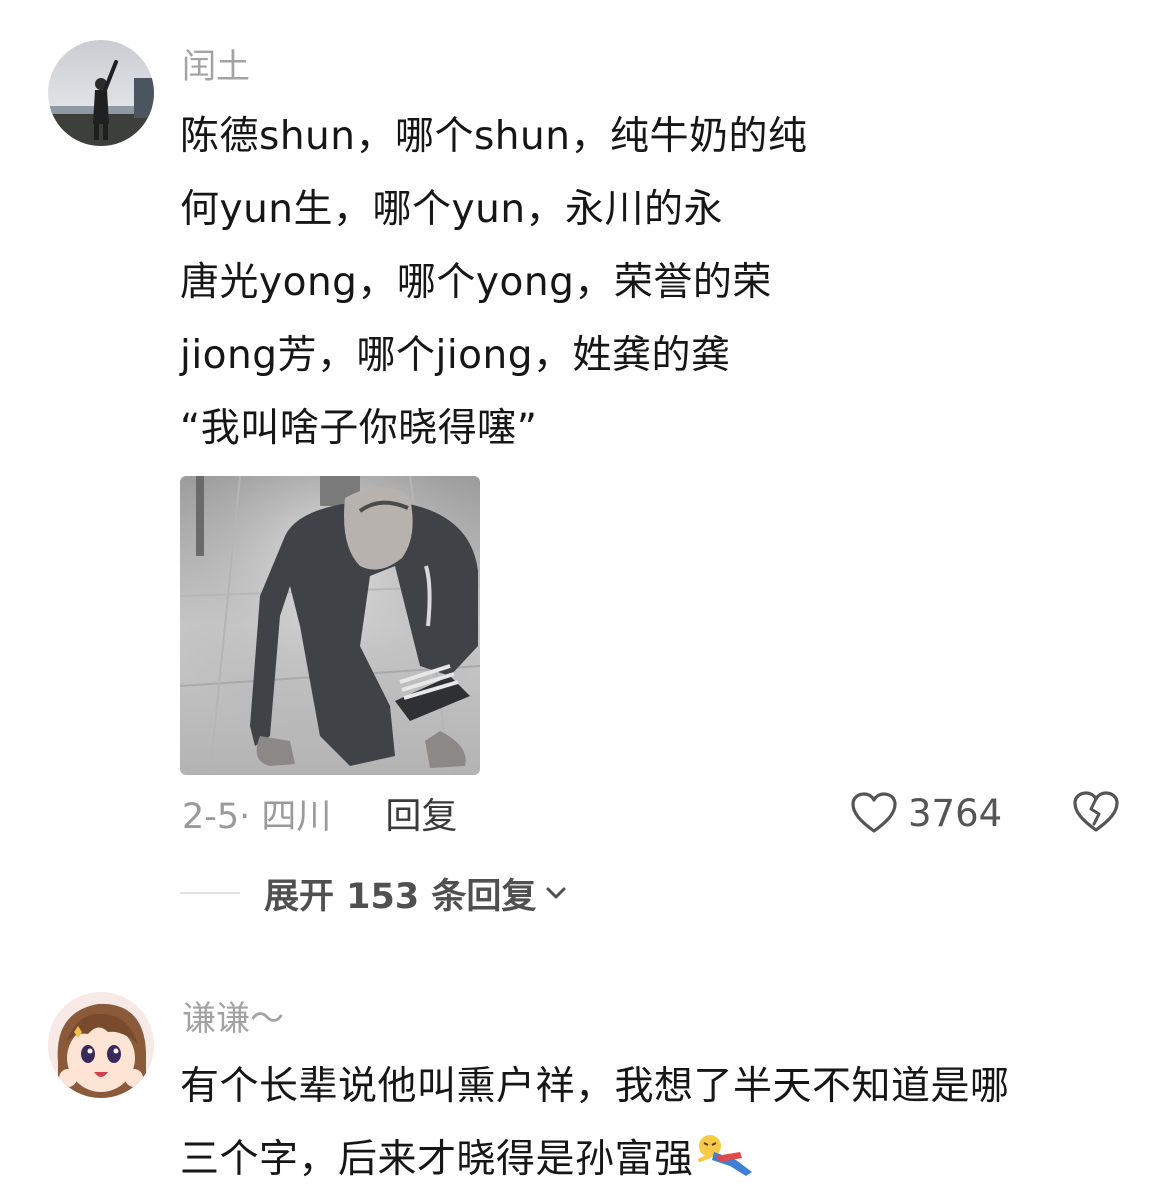 This screenshot has height=1196, width=1170. What do you see at coordinates (955, 813) in the screenshot?
I see `like-count: 3764` at bounding box center [955, 813].